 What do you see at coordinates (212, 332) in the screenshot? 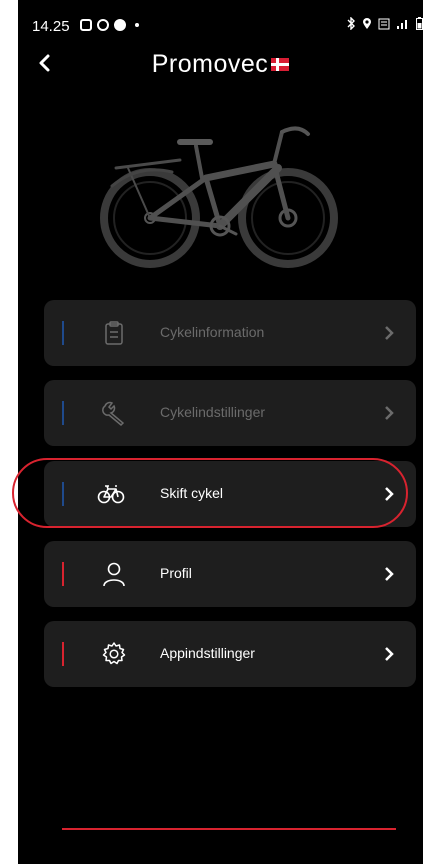
I see `menu-item-label: Cykelinformation` at bounding box center [212, 332].